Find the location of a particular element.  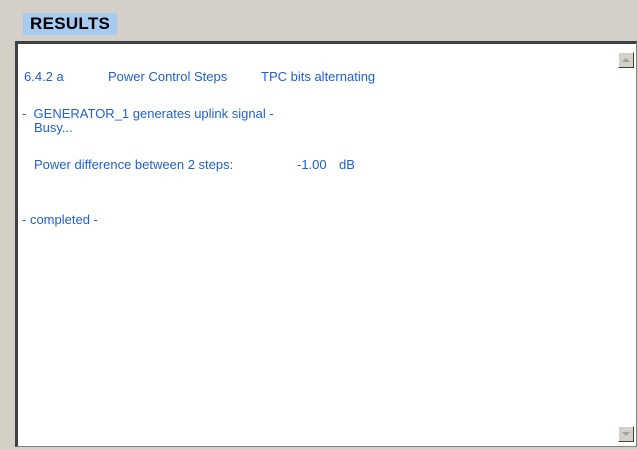

scroll-up-arrow-icon is located at coordinates (626, 60).